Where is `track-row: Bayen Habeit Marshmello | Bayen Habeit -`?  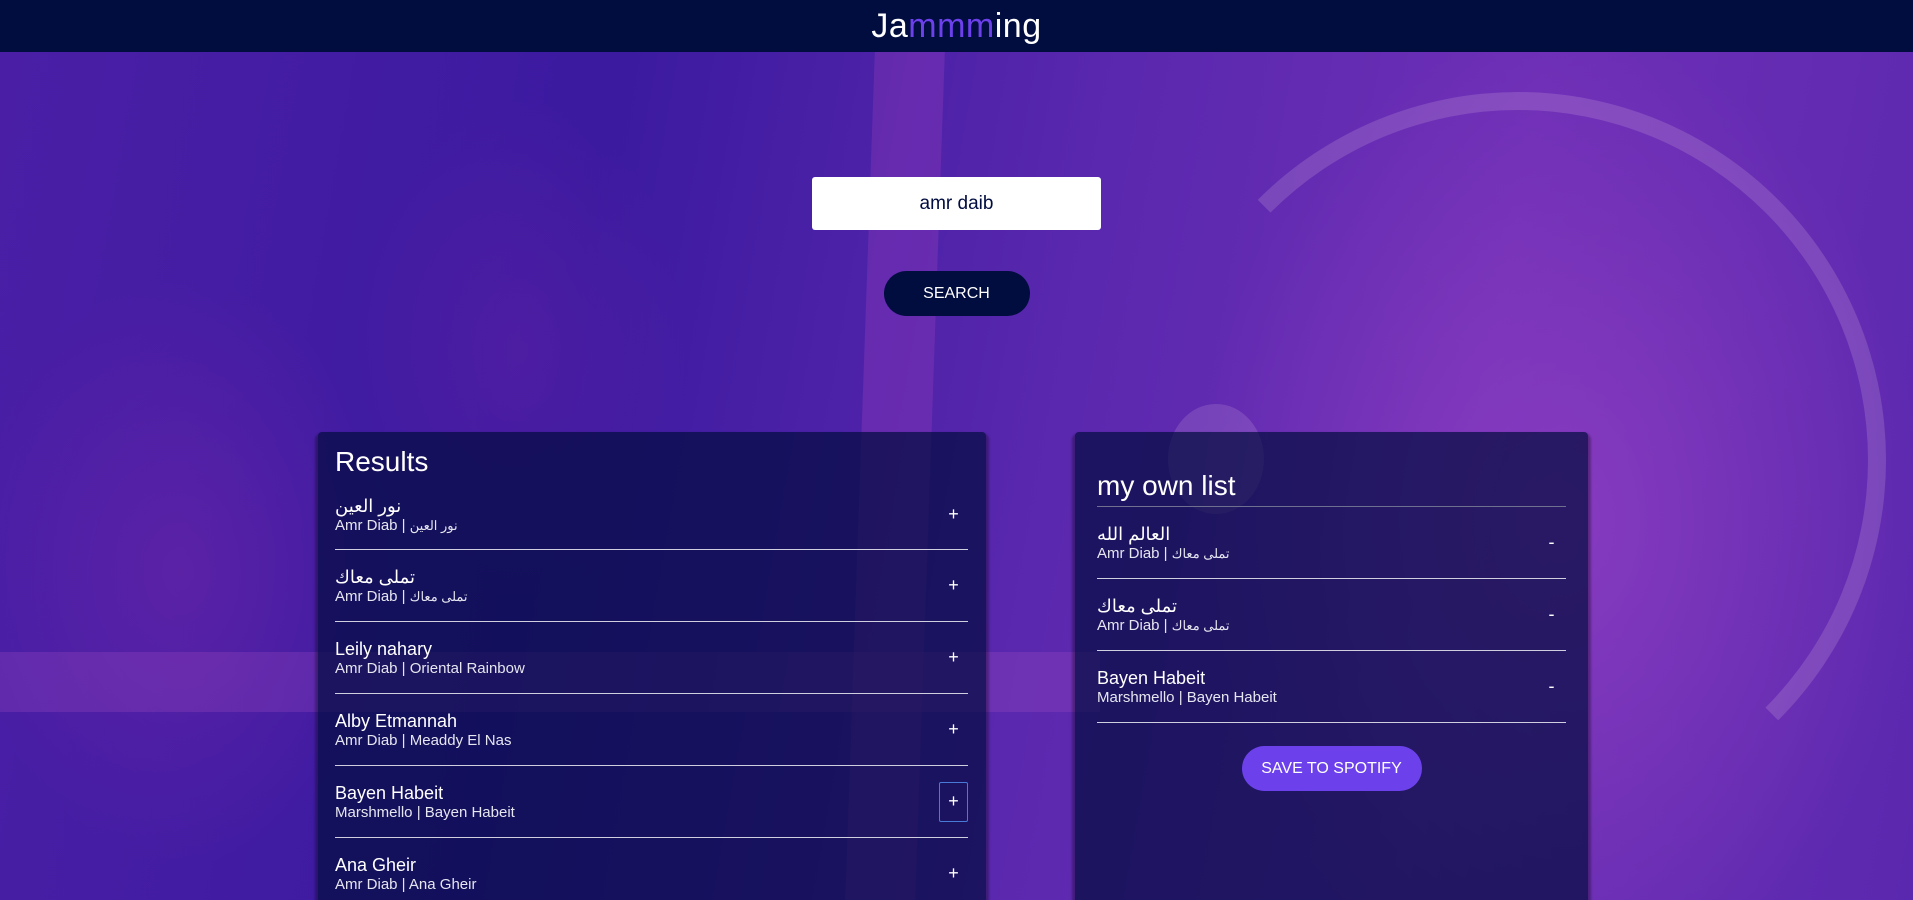
track-row: Bayen Habeit Marshmello | Bayen Habeit - is located at coordinates (1331, 687).